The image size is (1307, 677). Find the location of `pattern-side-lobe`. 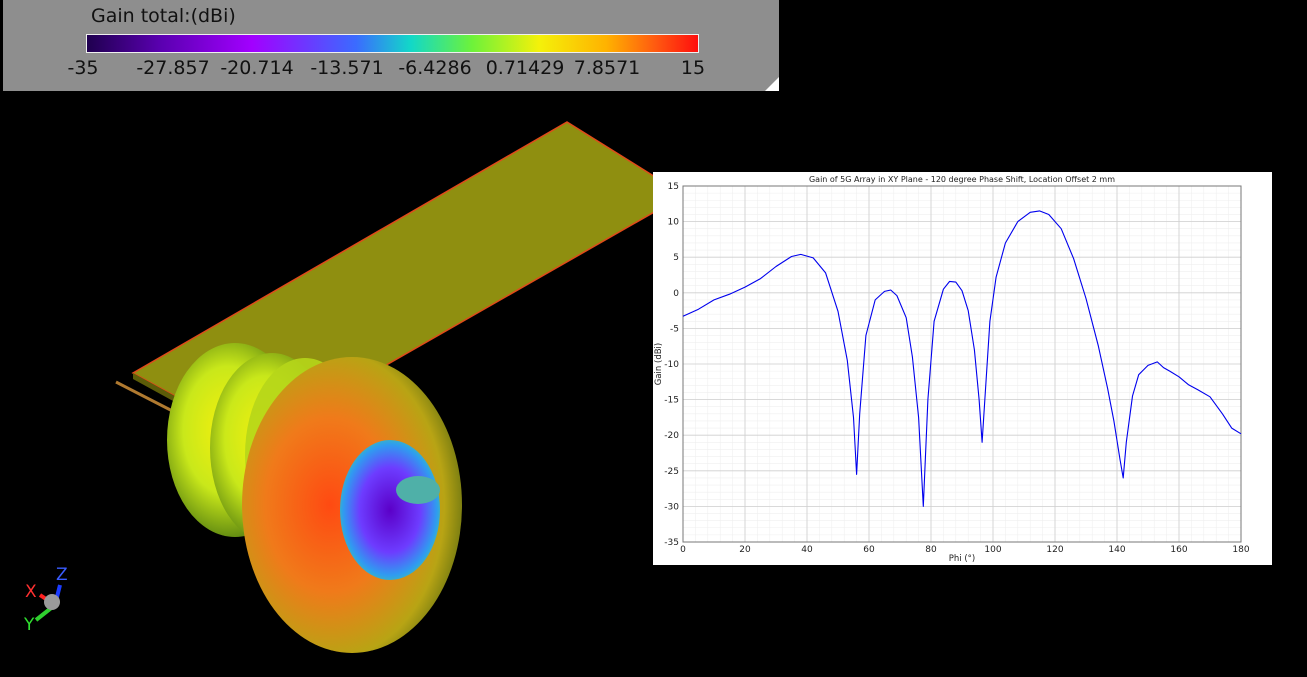

pattern-side-lobe is located at coordinates (418, 490).